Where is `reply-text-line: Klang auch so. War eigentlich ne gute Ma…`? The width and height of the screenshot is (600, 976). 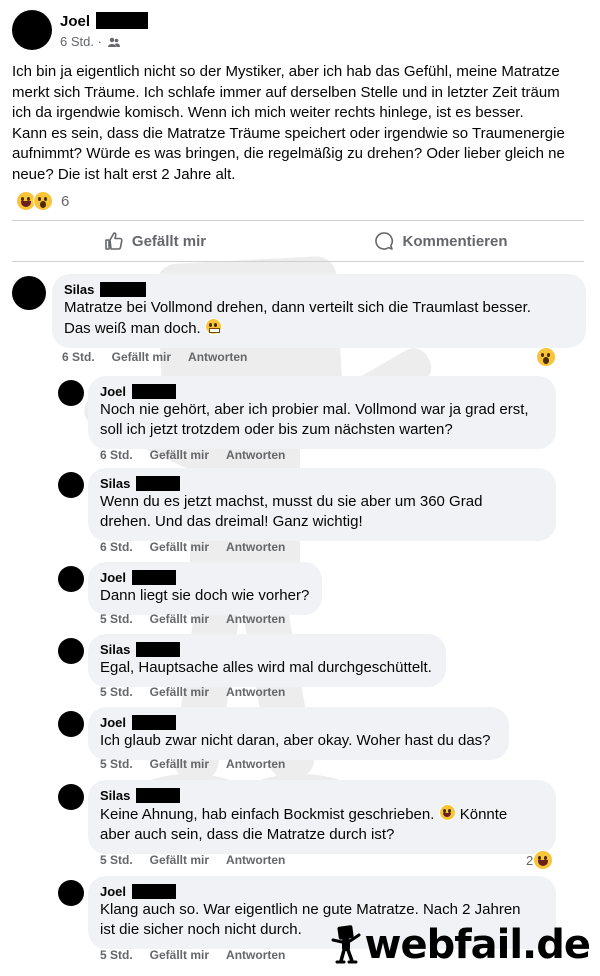 reply-text-line: Klang auch so. War eigentlich ne gute Ma… is located at coordinates (310, 910).